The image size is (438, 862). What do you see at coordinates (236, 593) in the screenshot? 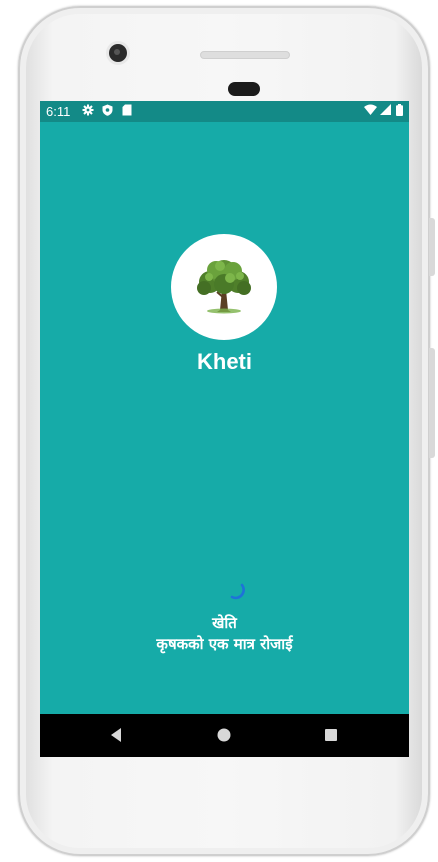
I see `spinner-icon` at bounding box center [236, 593].